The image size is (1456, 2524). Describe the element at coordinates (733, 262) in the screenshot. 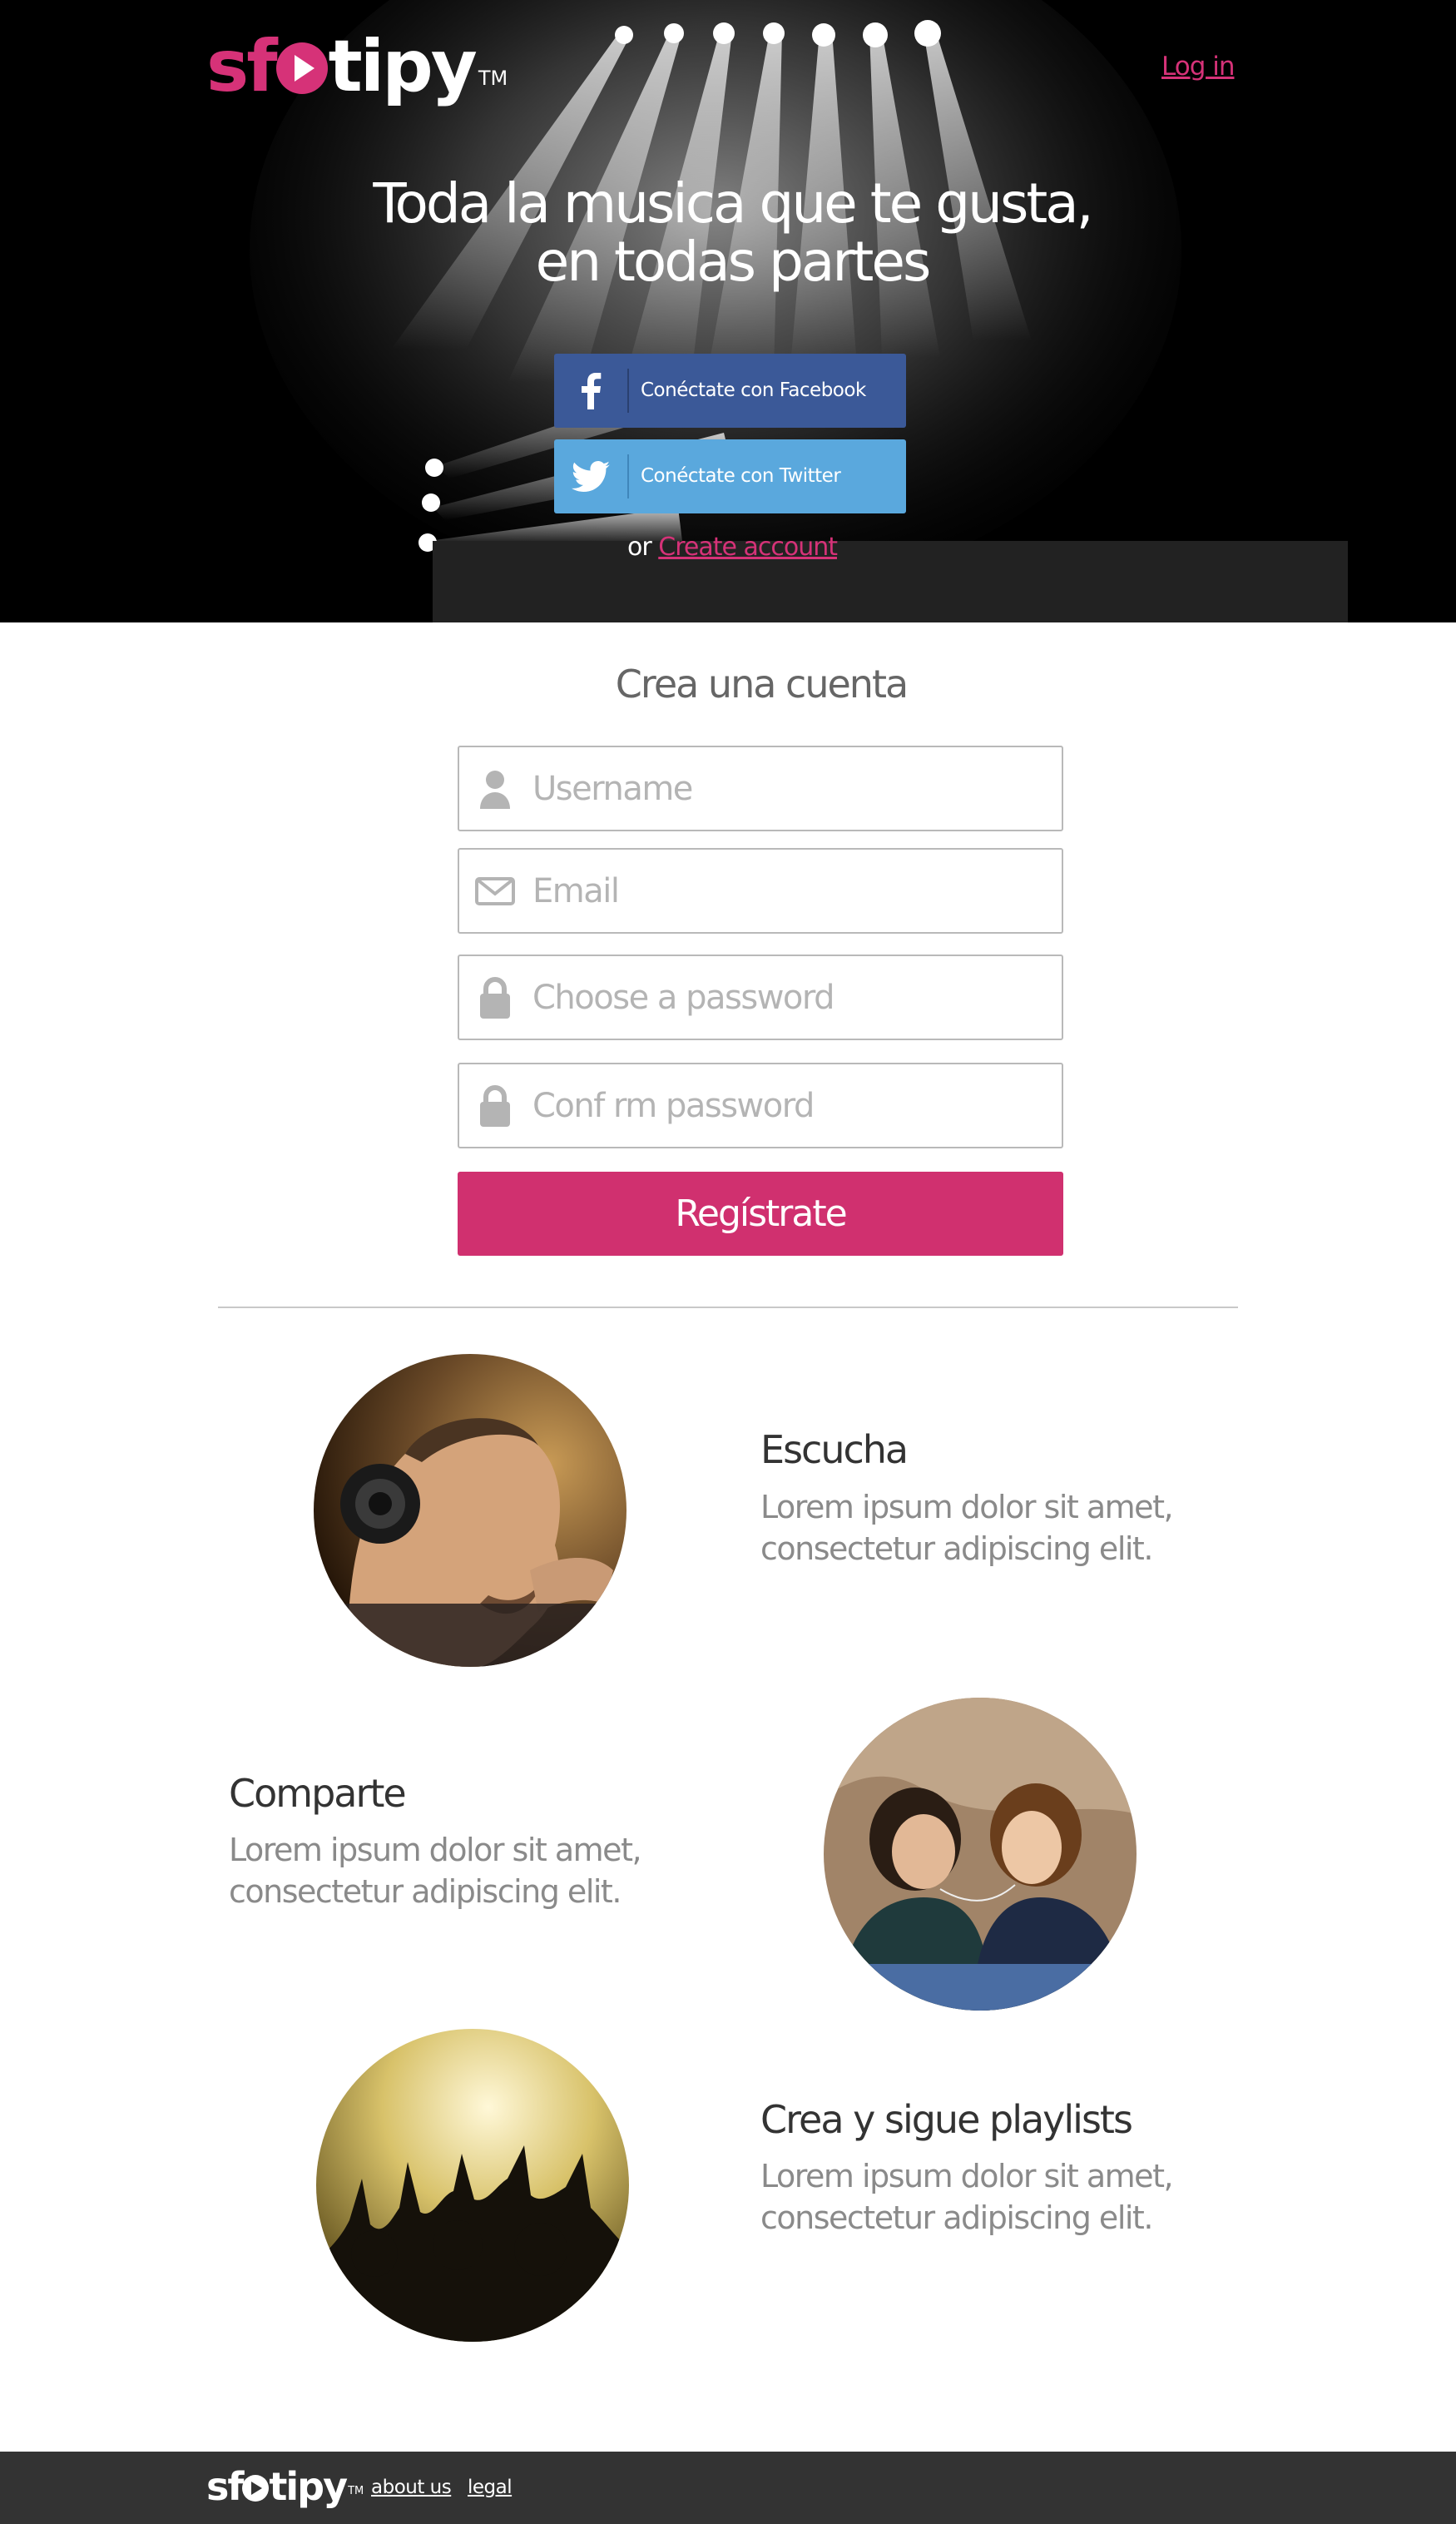

I see `headline-line-2: en todas partes` at that location.